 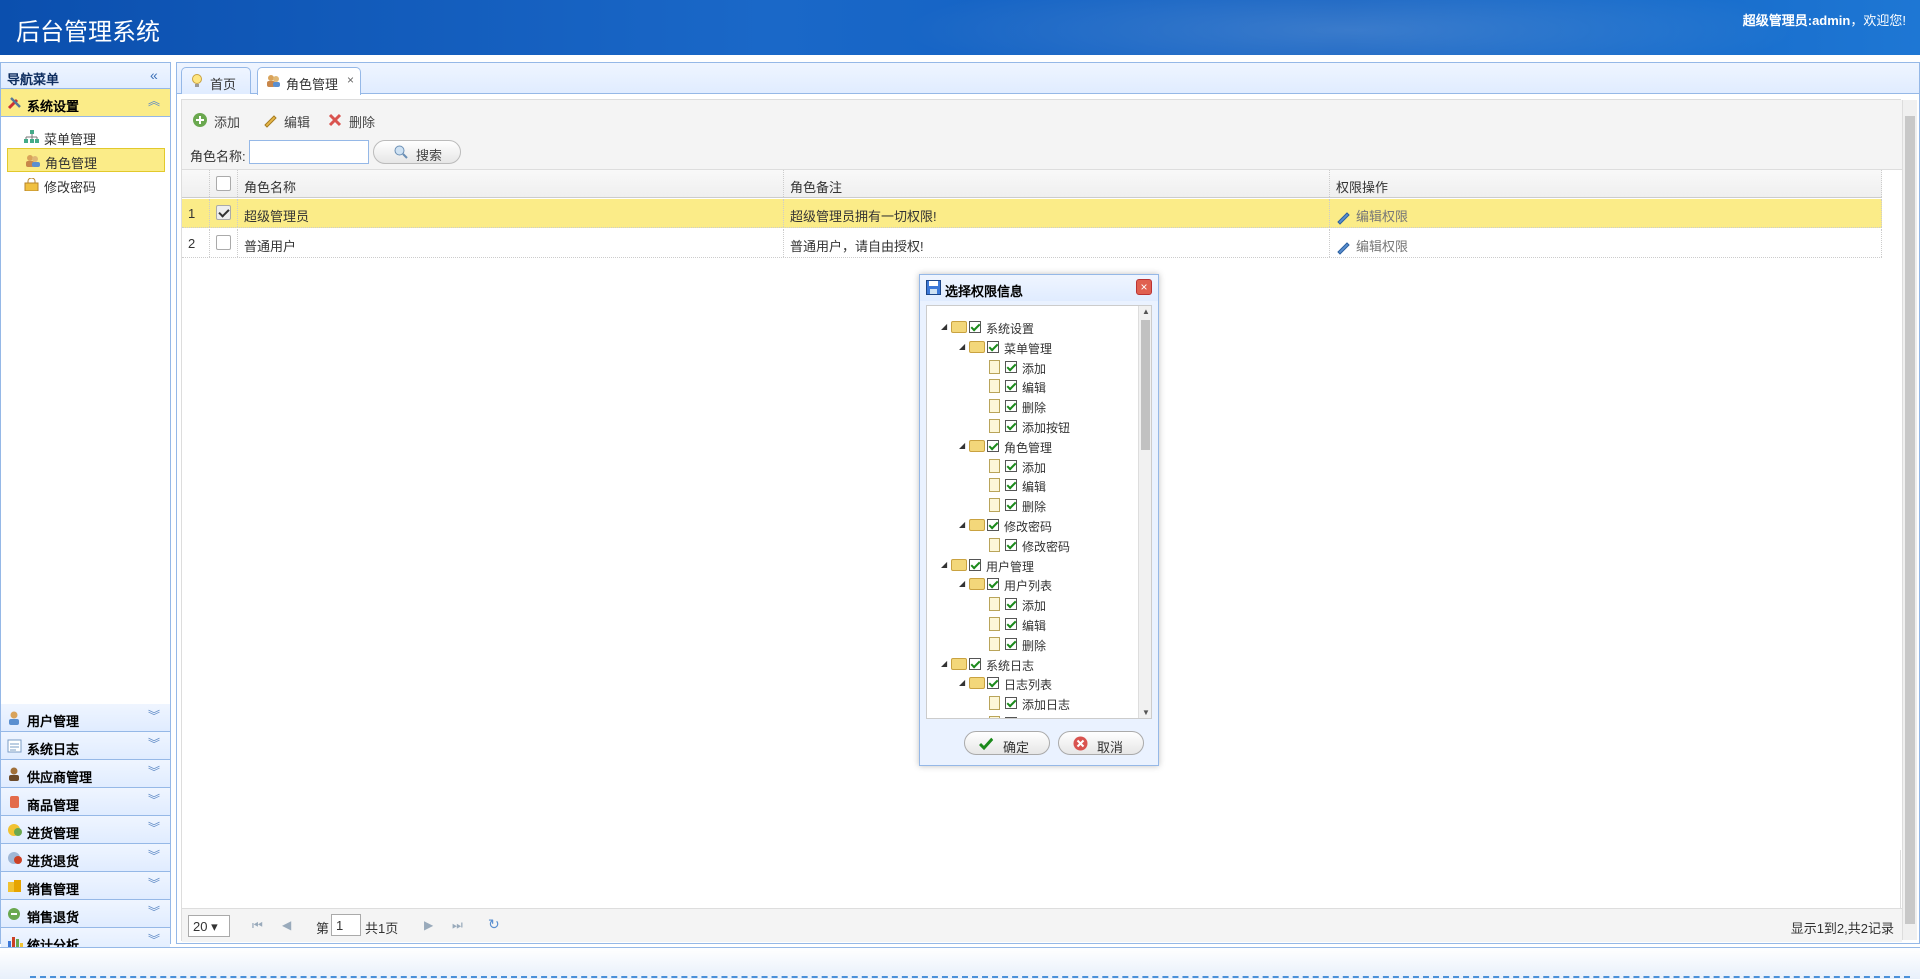 What do you see at coordinates (1032, 426) in the screenshot?
I see `tree-node: 添加按钮` at bounding box center [1032, 426].